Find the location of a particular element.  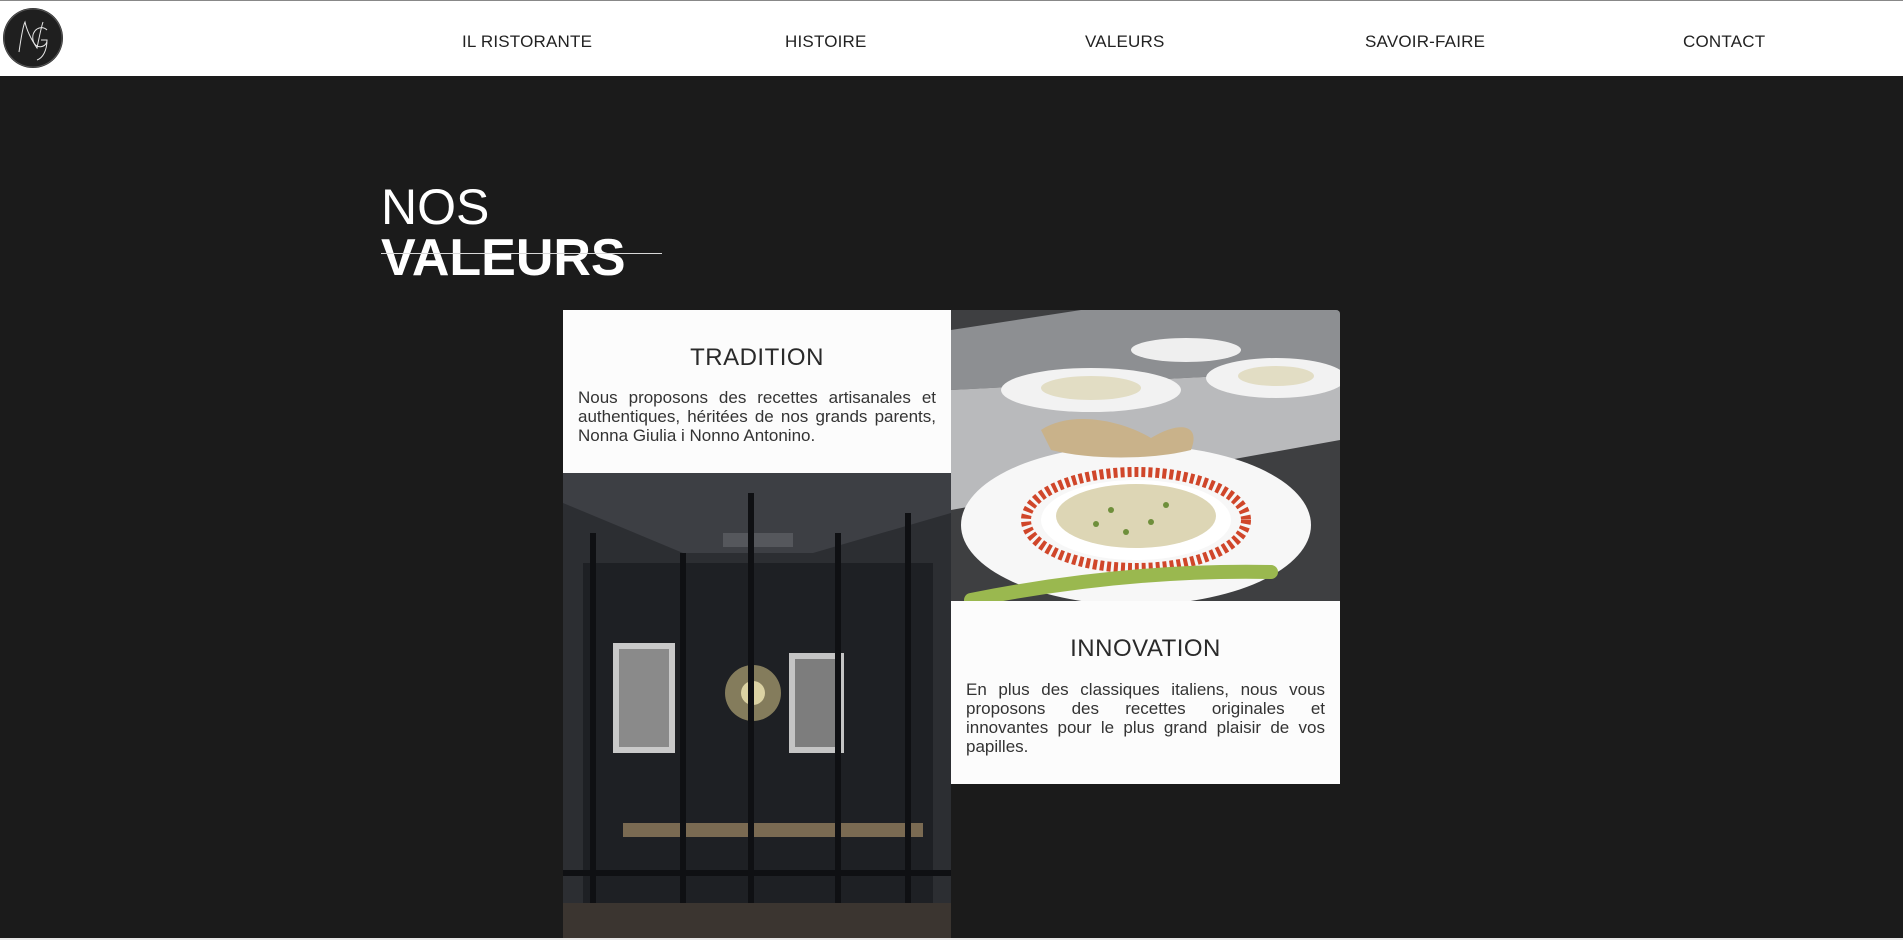

nav-link-contact: CONTACT is located at coordinates (1724, 42).